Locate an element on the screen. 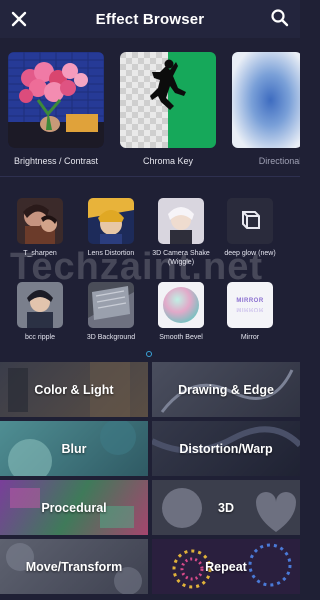 Image resolution: width=320 pixels, height=600 pixels. category-tile-color-light: Color & Light is located at coordinates (74, 389).